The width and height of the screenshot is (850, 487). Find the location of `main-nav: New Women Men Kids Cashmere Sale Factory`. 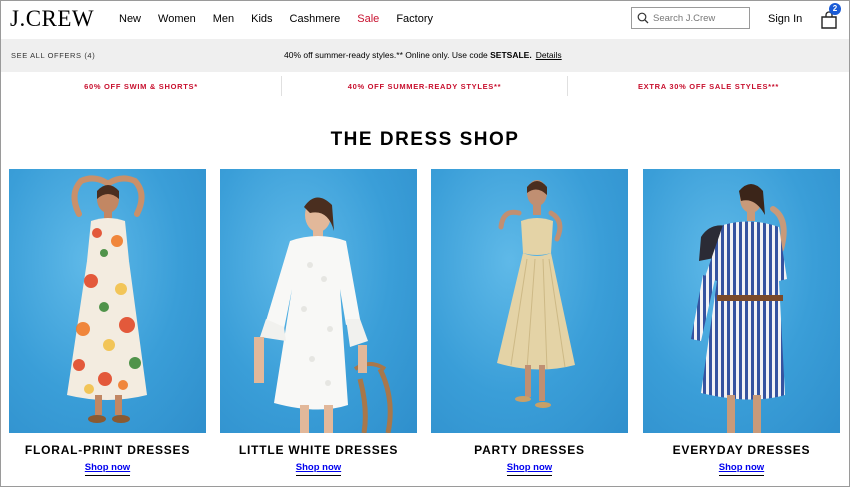

main-nav: New Women Men Kids Cashmere Sale Factory is located at coordinates (284, 19).